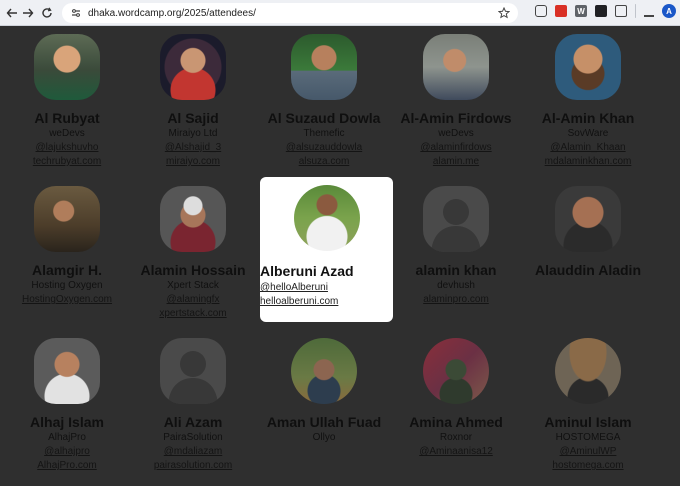  What do you see at coordinates (326, 271) in the screenshot?
I see `attendee-name: Alberuni Azad` at bounding box center [326, 271].